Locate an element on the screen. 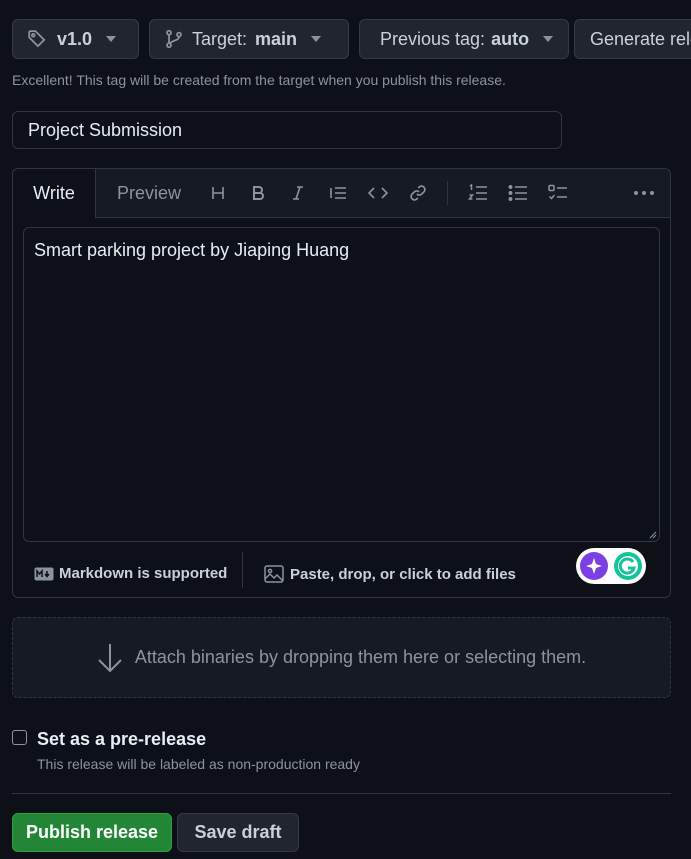 The image size is (691, 859). release-title-input: Project Submission is located at coordinates (287, 130).